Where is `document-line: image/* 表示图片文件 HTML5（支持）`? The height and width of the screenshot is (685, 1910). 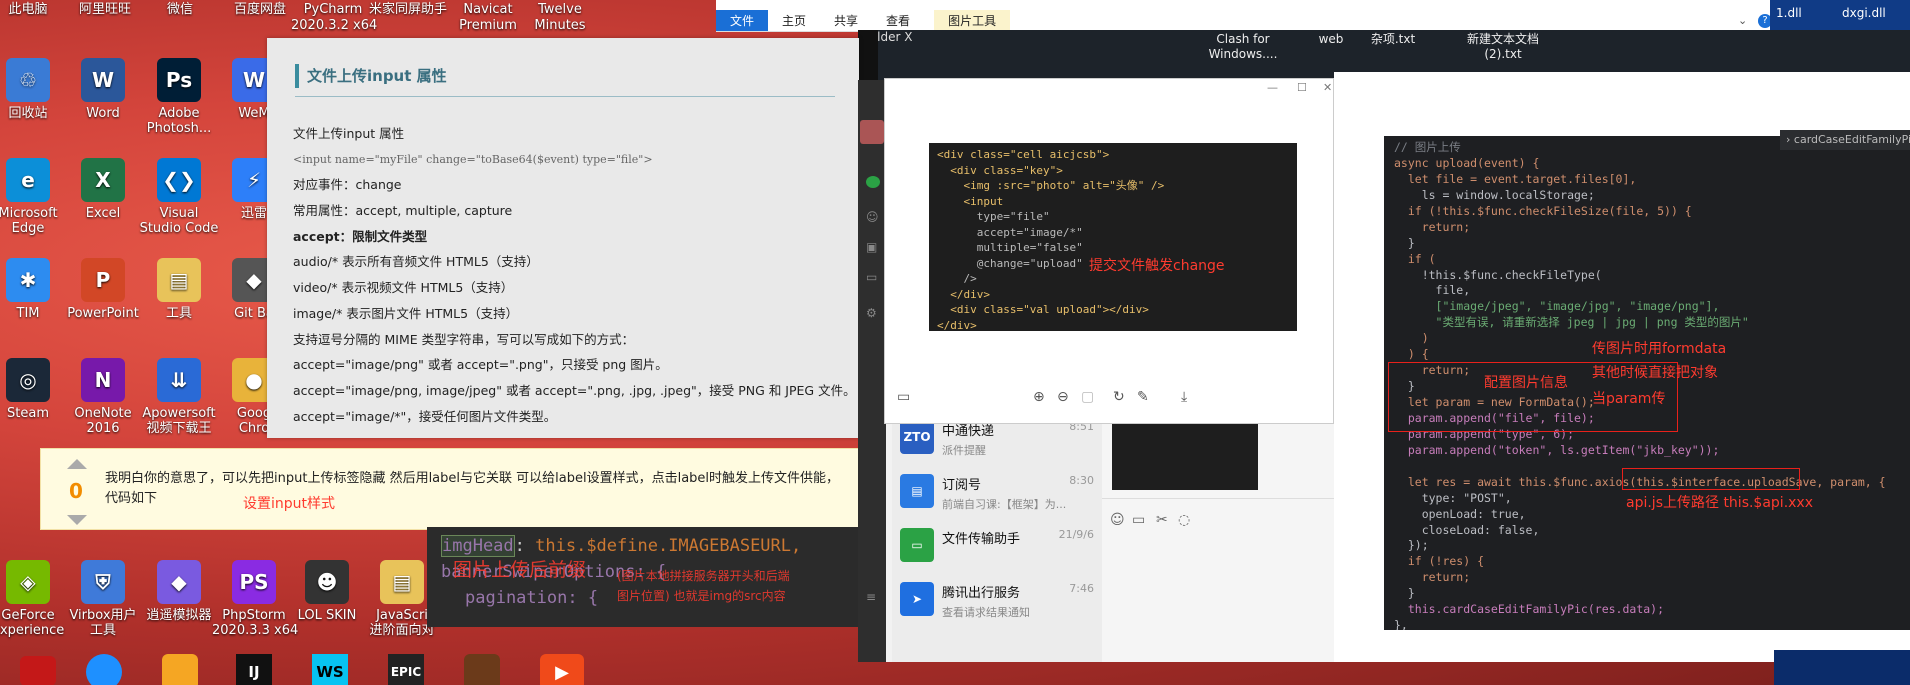
document-line: image/* 表示图片文件 HTML5（支持） is located at coordinates (406, 313).